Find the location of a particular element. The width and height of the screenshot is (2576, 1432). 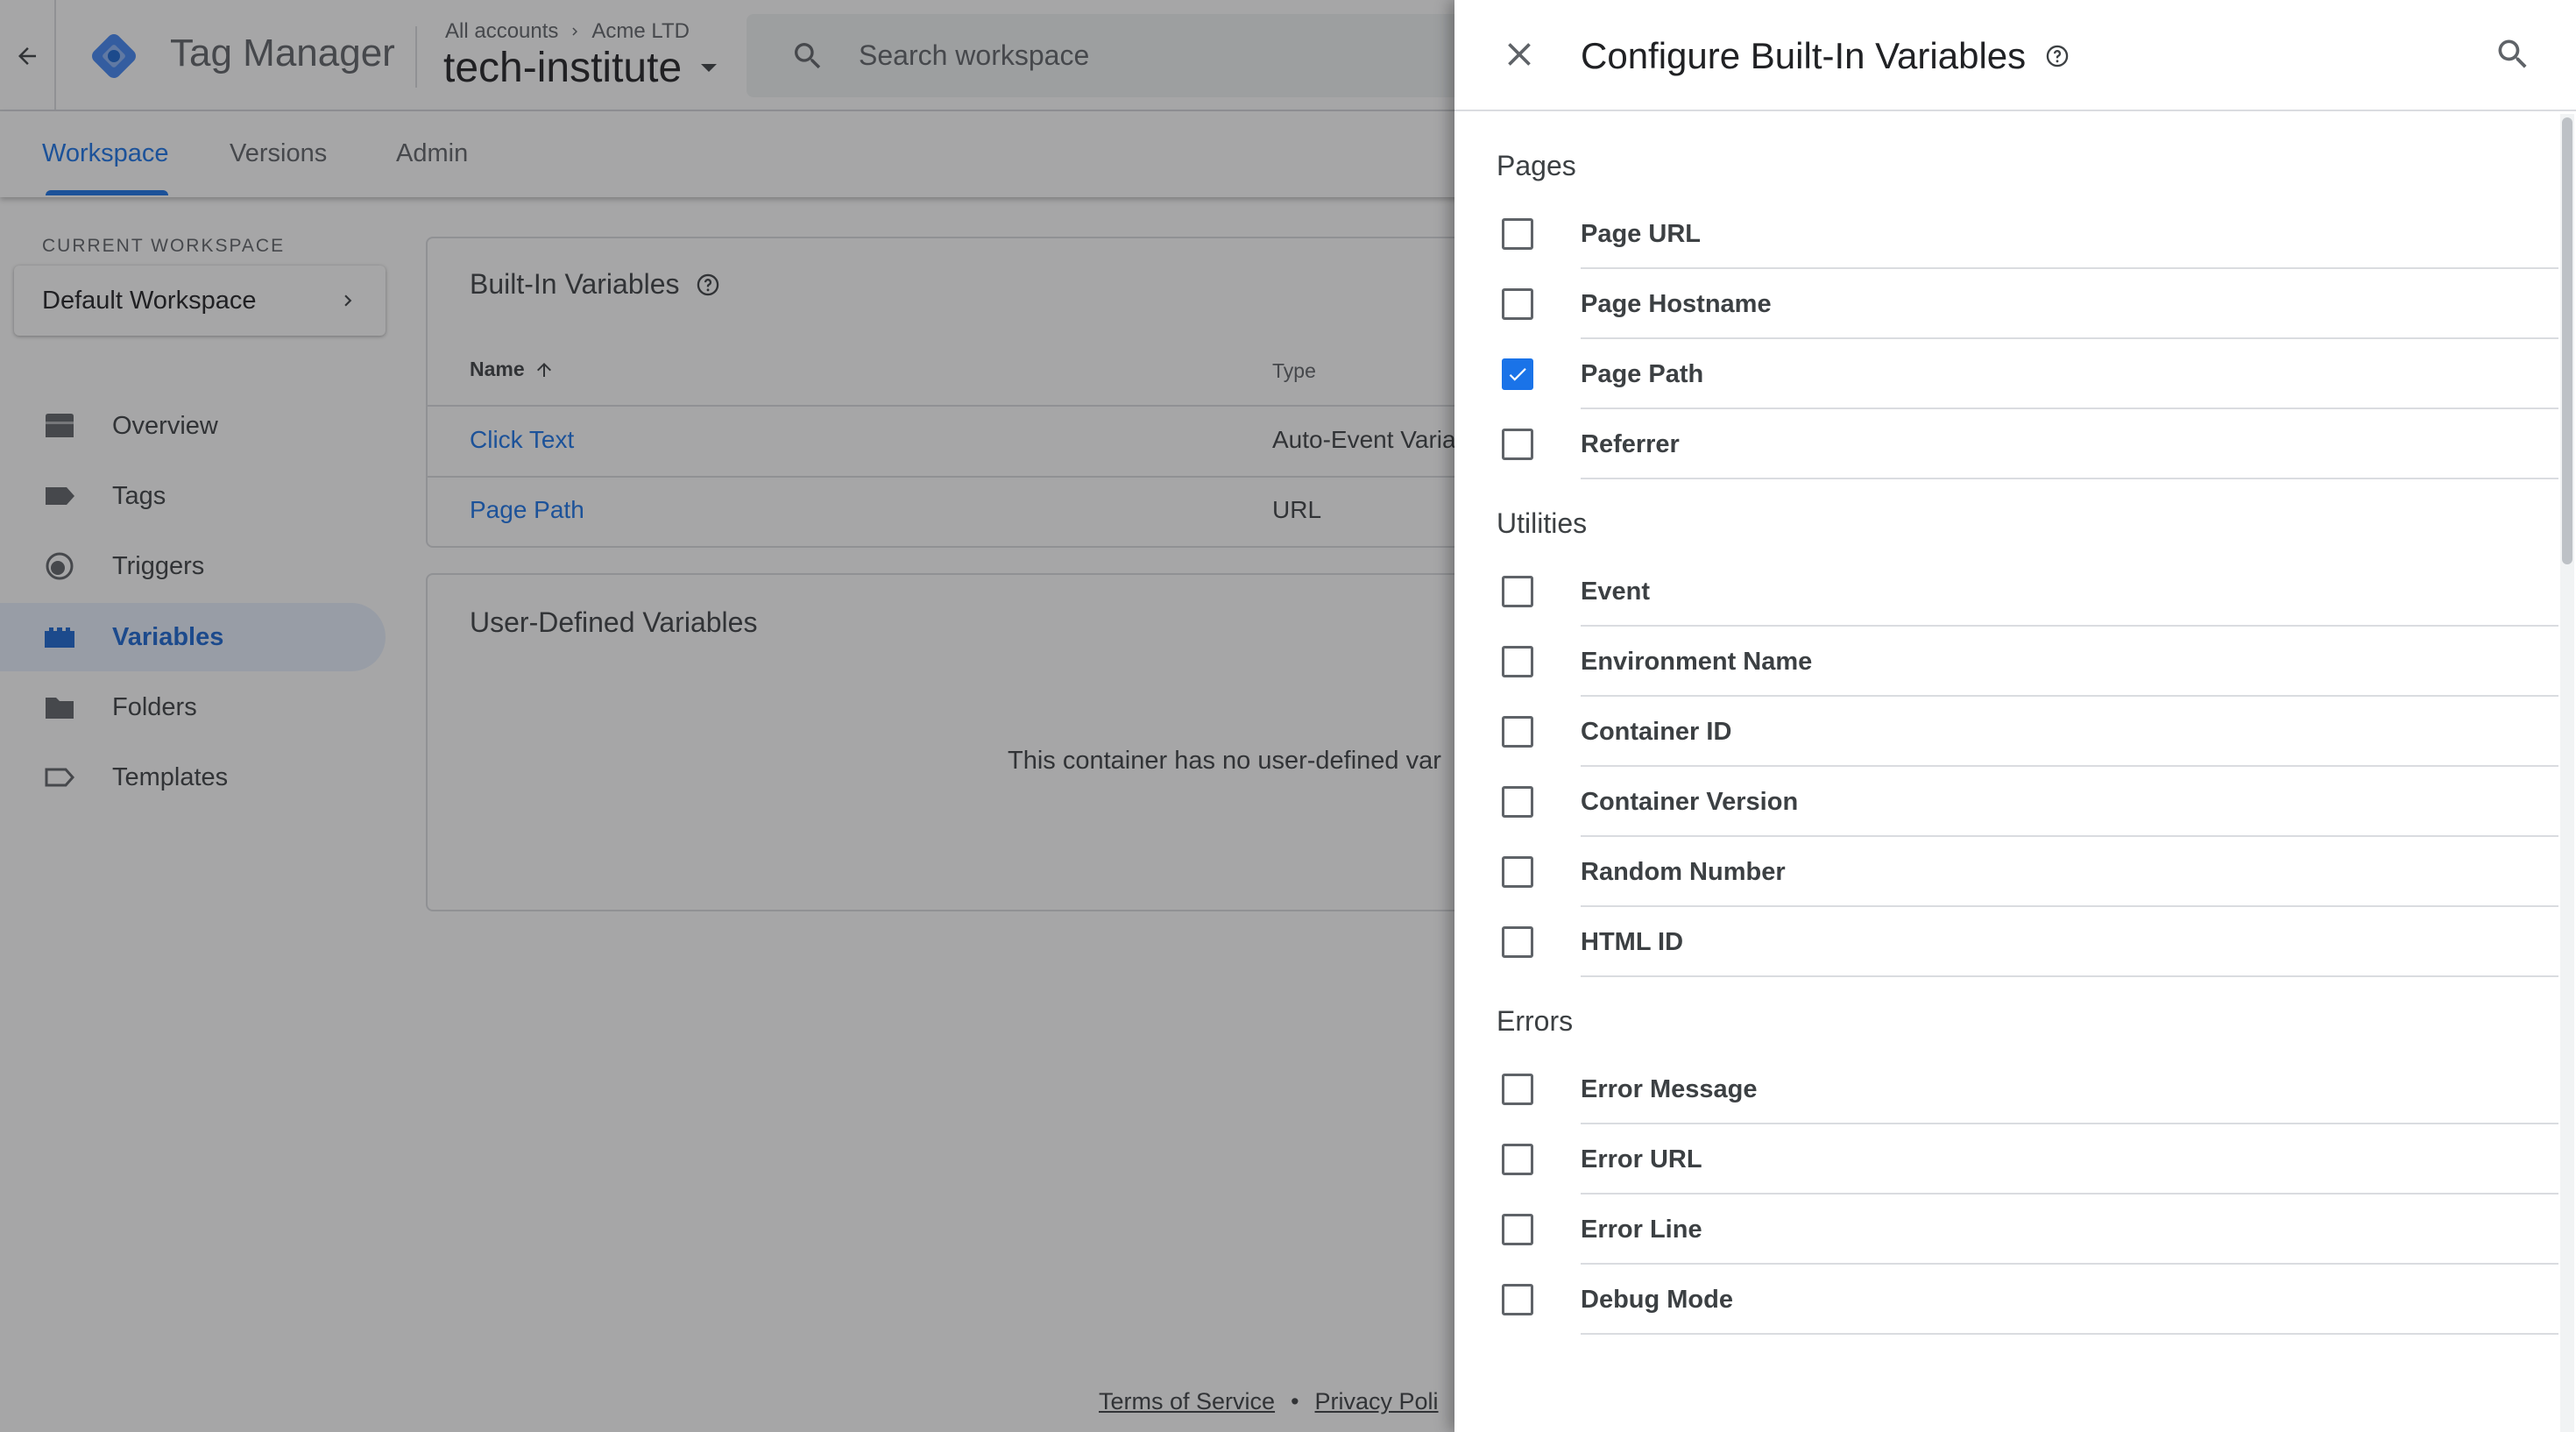

drawer-header: Configure Built-In Variables is located at coordinates (2015, 55).